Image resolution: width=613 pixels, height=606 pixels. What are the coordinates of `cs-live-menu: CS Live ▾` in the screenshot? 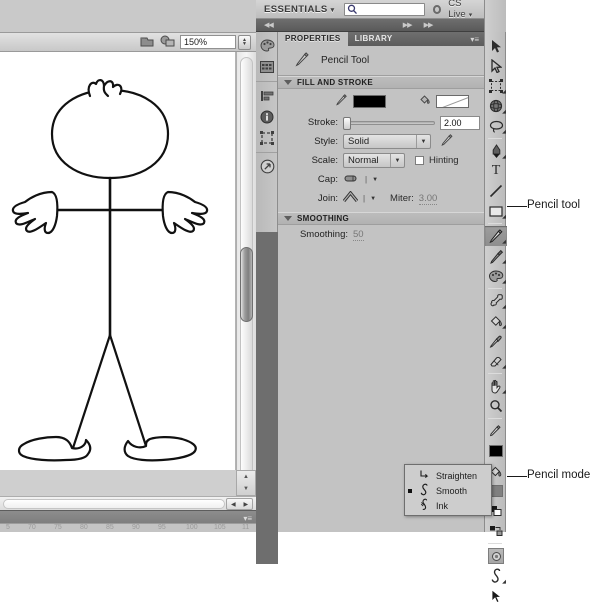 It's located at (466, 10).